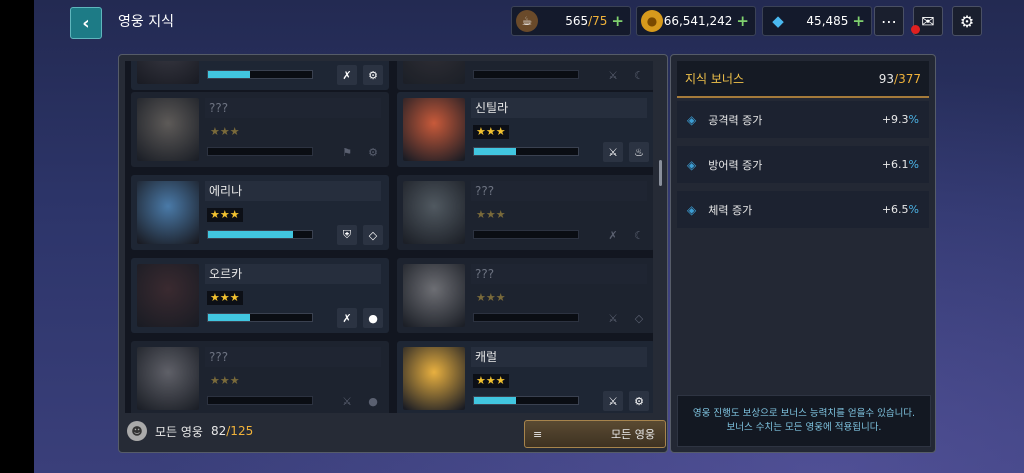  What do you see at coordinates (639, 152) in the screenshot?
I see `fire-icon: ♨` at bounding box center [639, 152].